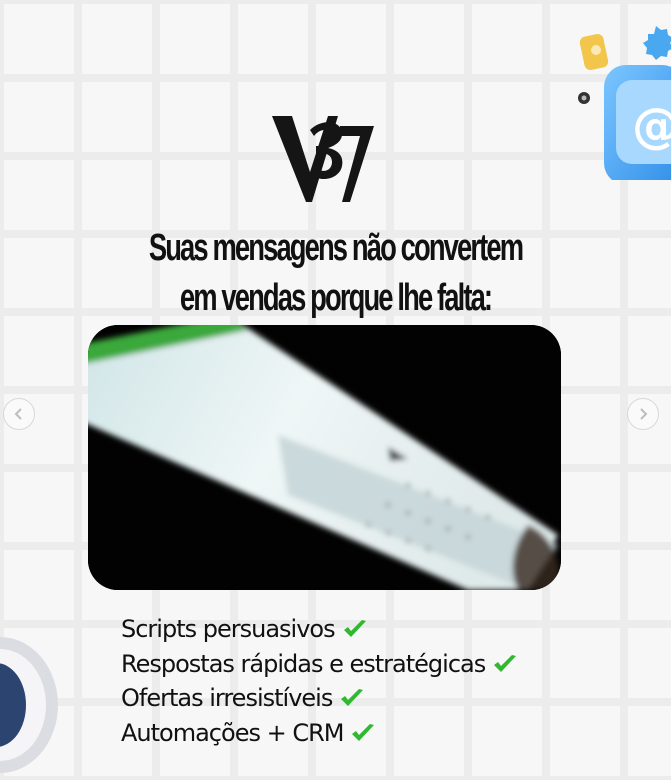 This screenshot has width=671, height=780. Describe the element at coordinates (323, 159) in the screenshot. I see `brand-logo` at that location.